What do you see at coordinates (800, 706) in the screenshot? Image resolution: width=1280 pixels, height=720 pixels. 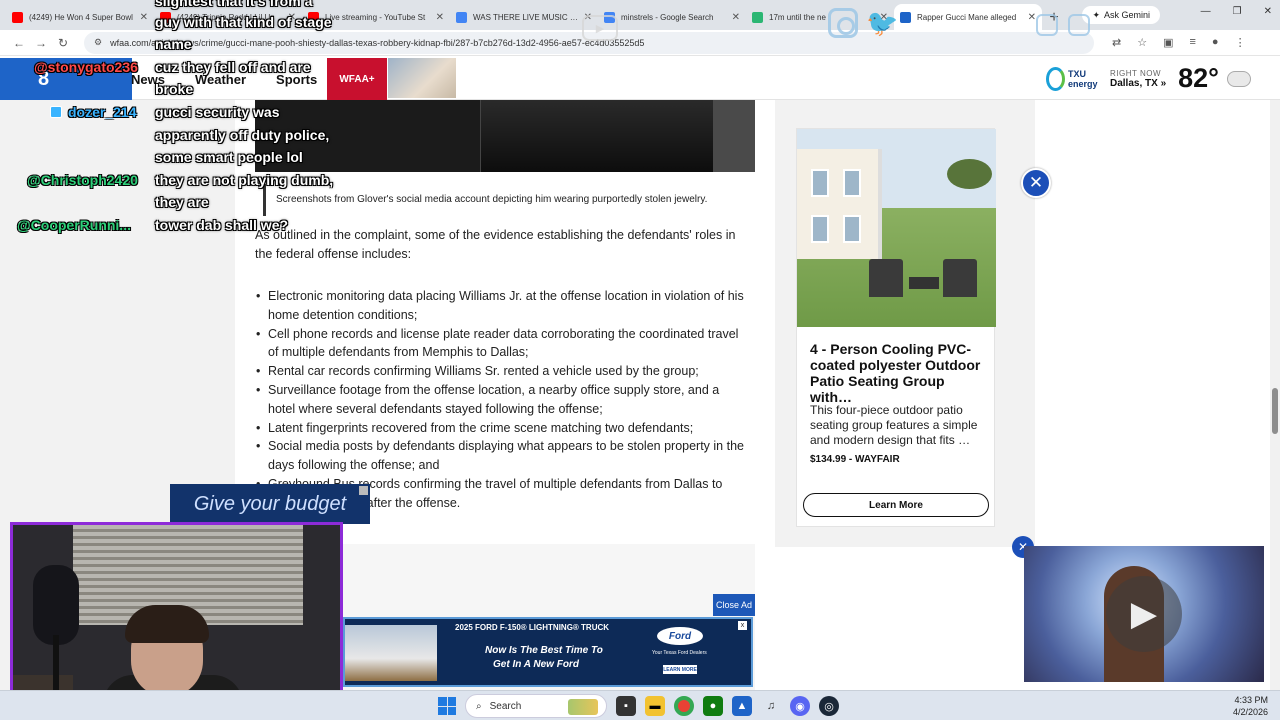 I see `discord-icon: ◉` at bounding box center [800, 706].